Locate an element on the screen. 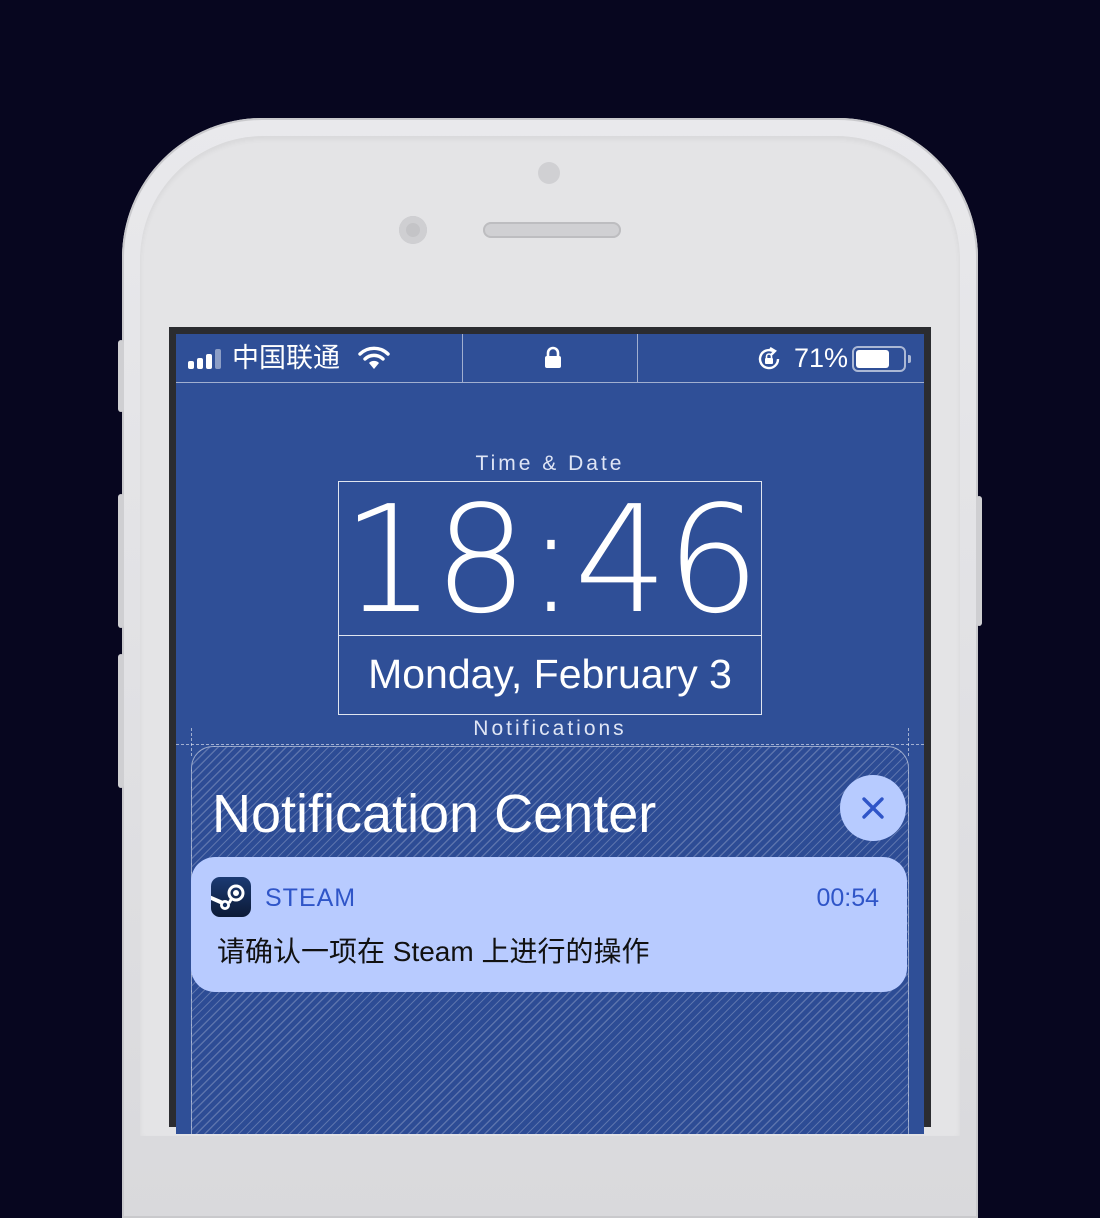 This screenshot has width=1100, height=1218. volume-down-button is located at coordinates (121, 721).